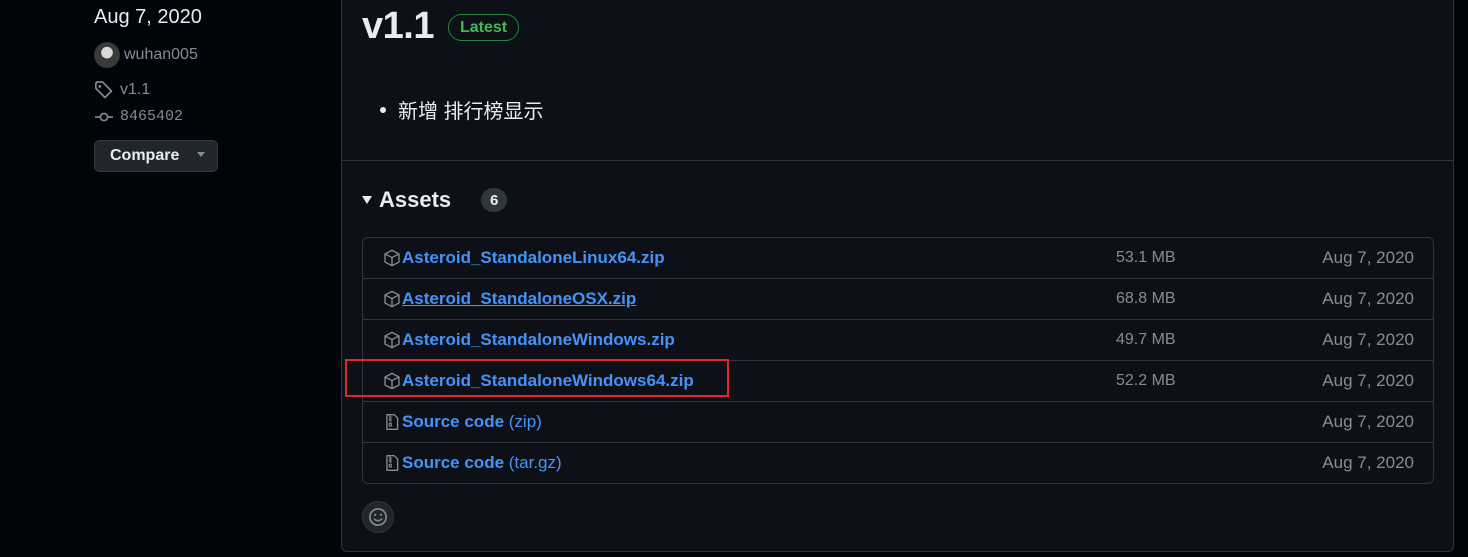  I want to click on asset-row: Source code (tar.gz) Aug 7, 2020, so click(898, 462).